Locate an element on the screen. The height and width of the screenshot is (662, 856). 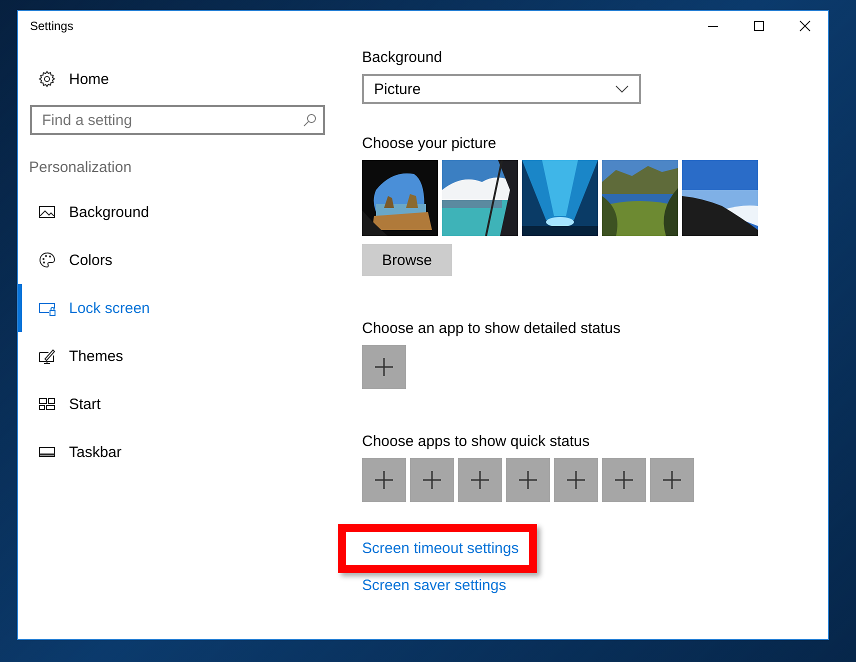
home-item: Home is located at coordinates (179, 79).